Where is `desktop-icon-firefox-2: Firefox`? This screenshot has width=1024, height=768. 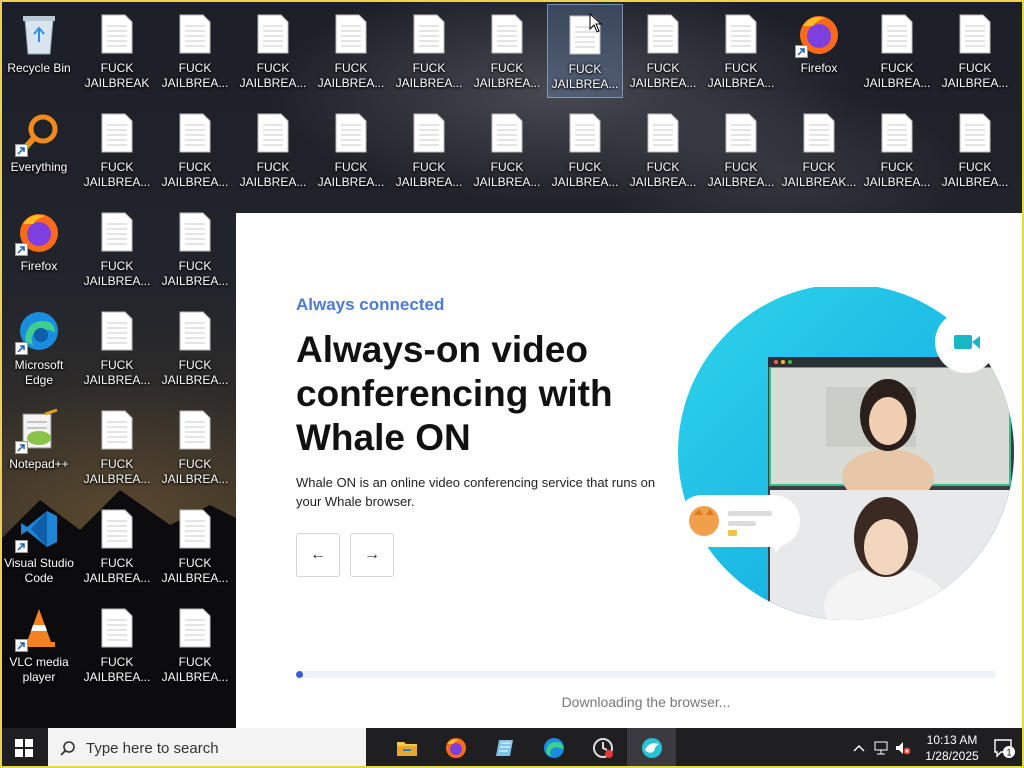
desktop-icon-firefox-2: Firefox is located at coordinates (819, 51).